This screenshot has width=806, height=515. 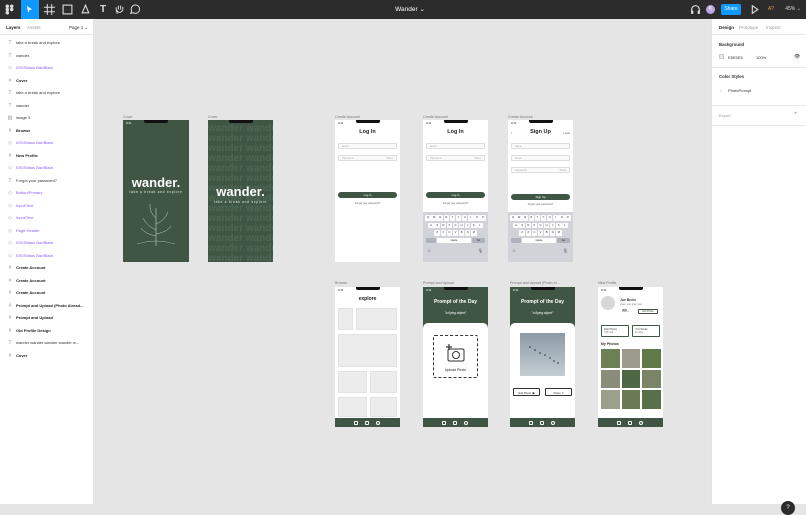 What do you see at coordinates (103, 9) in the screenshot?
I see `text-tool-icon: T` at bounding box center [103, 9].